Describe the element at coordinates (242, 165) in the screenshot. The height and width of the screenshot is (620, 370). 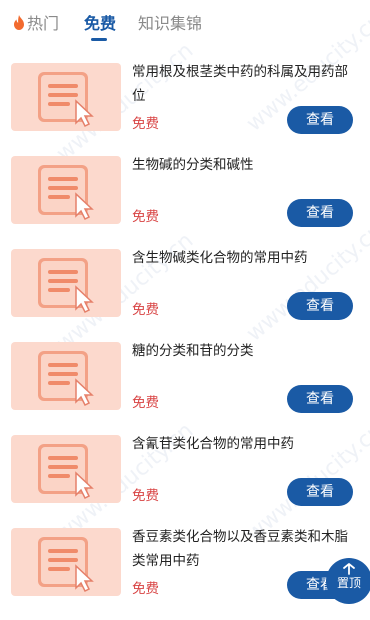
I see `item-title: 生物碱的分类和碱性` at that location.